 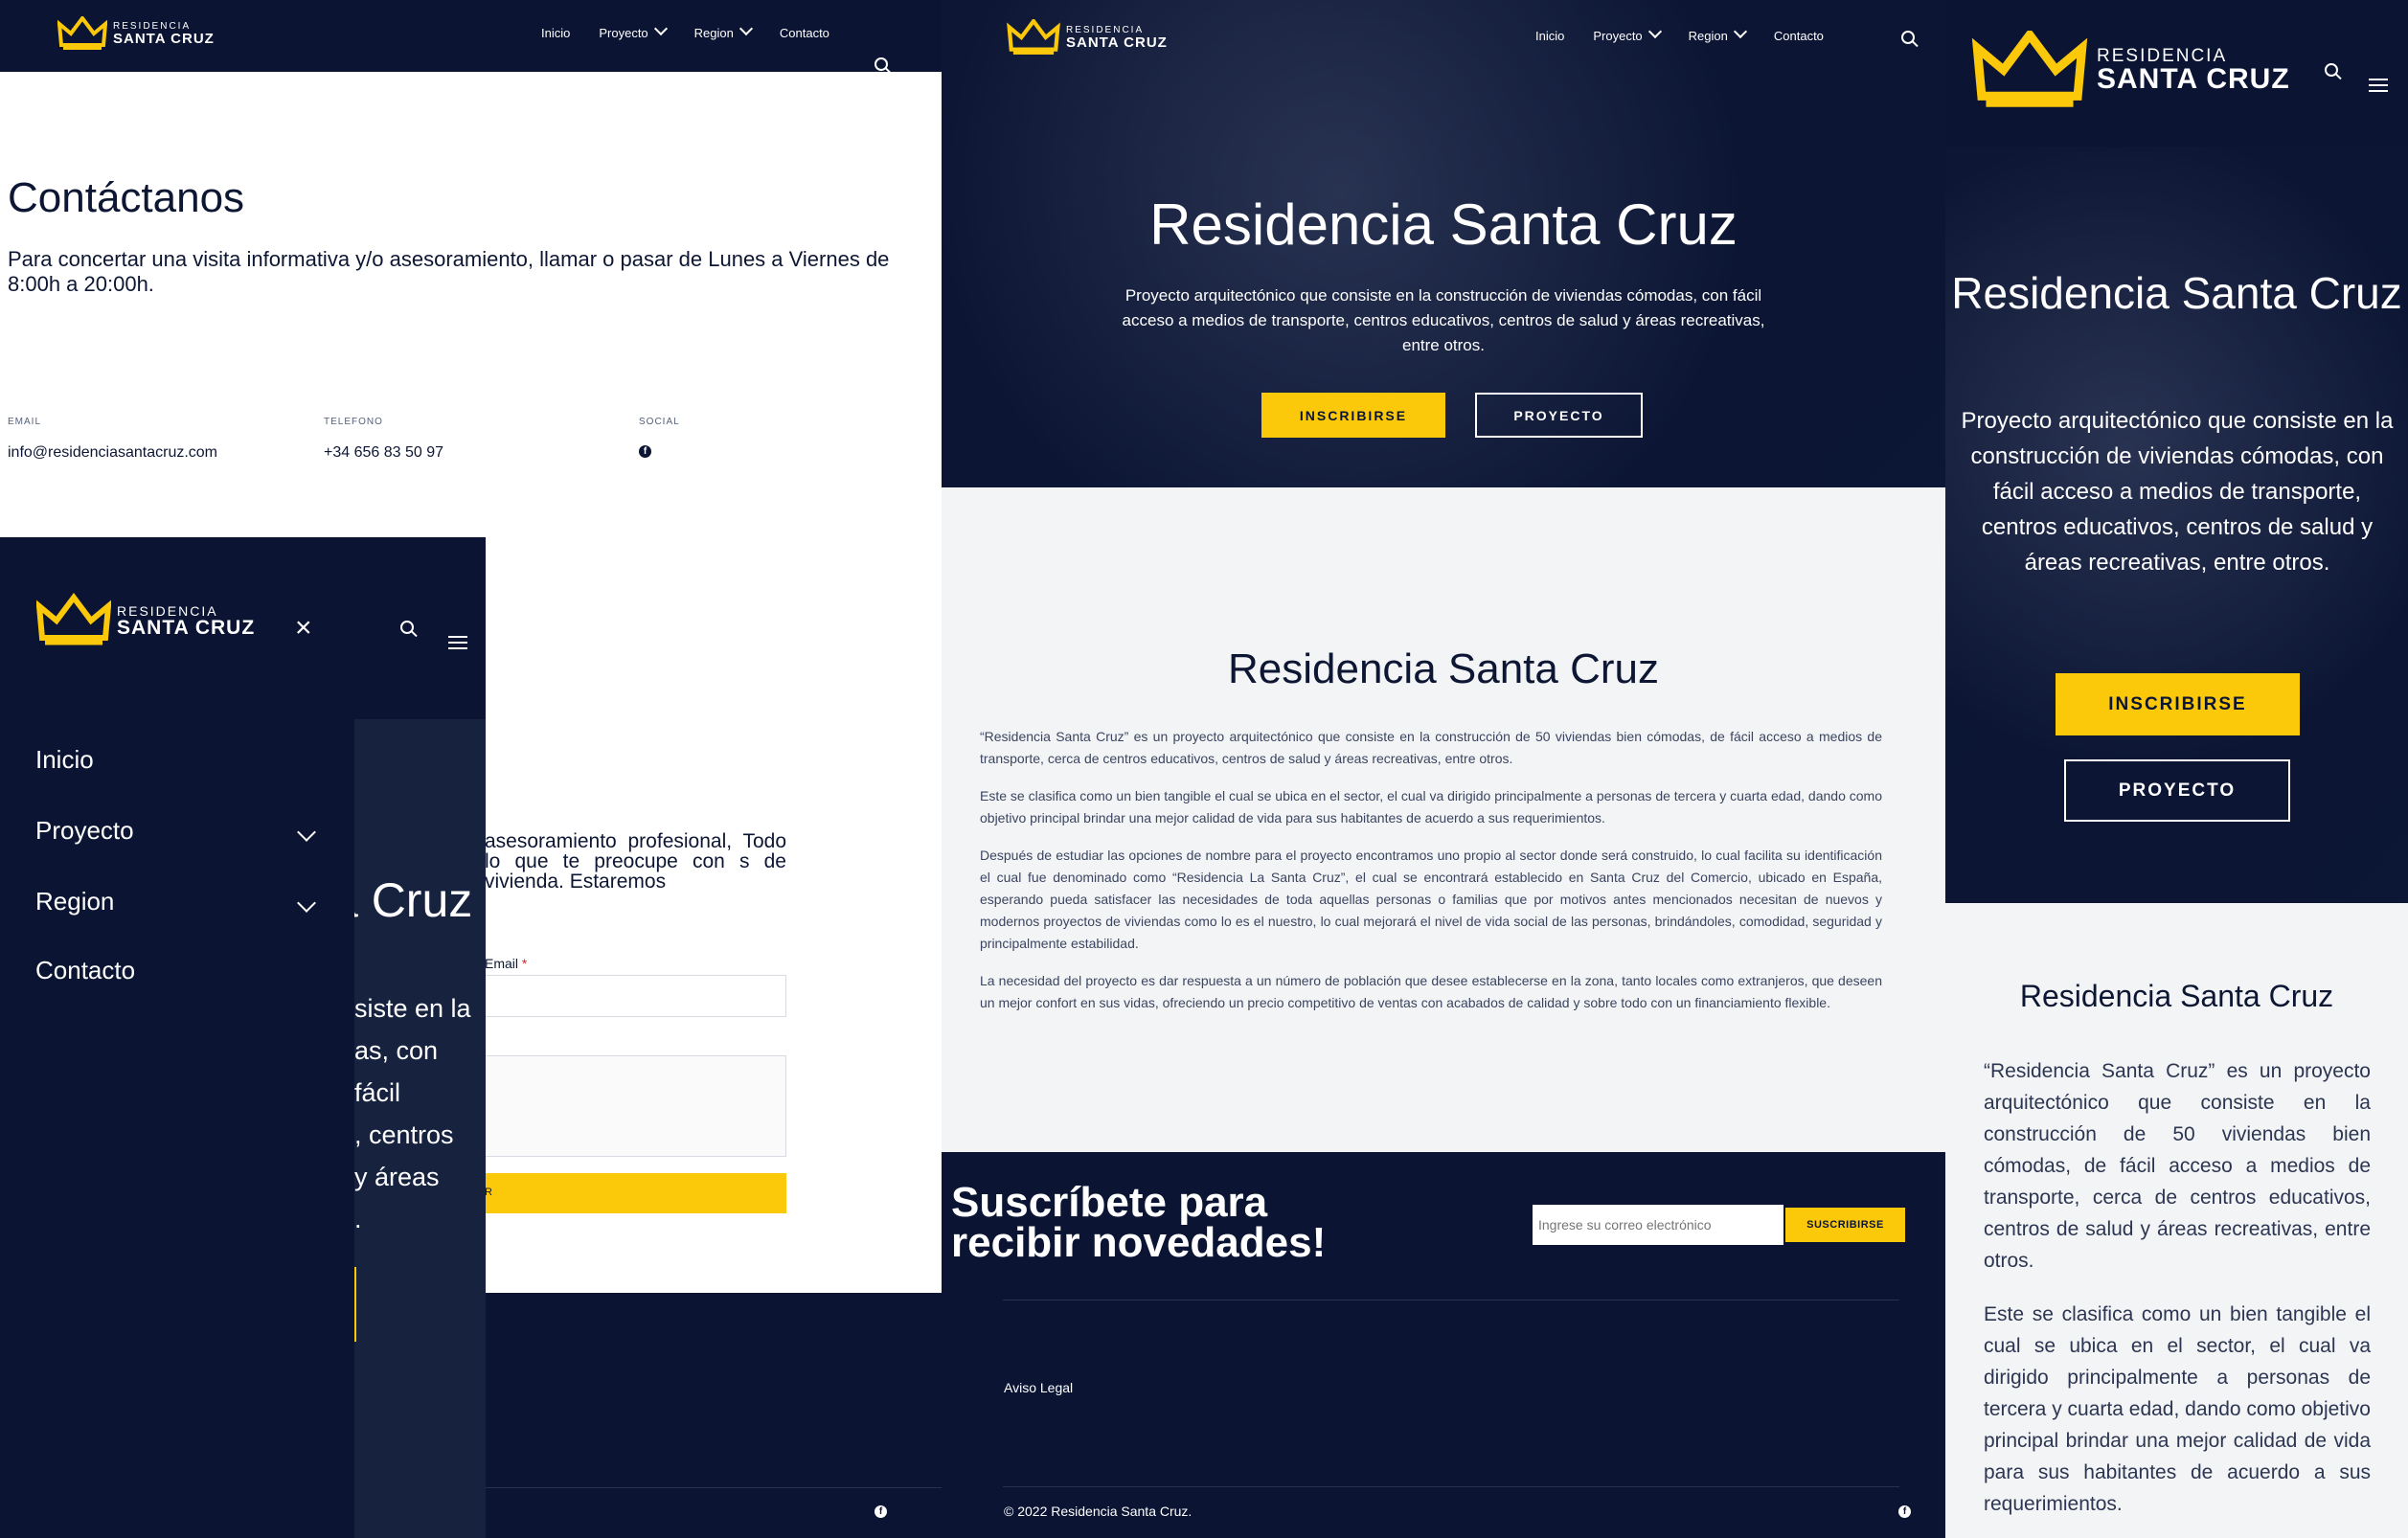 What do you see at coordinates (2176, 996) in the screenshot?
I see `mobile-about-title: Residencia Santa Cruz` at bounding box center [2176, 996].